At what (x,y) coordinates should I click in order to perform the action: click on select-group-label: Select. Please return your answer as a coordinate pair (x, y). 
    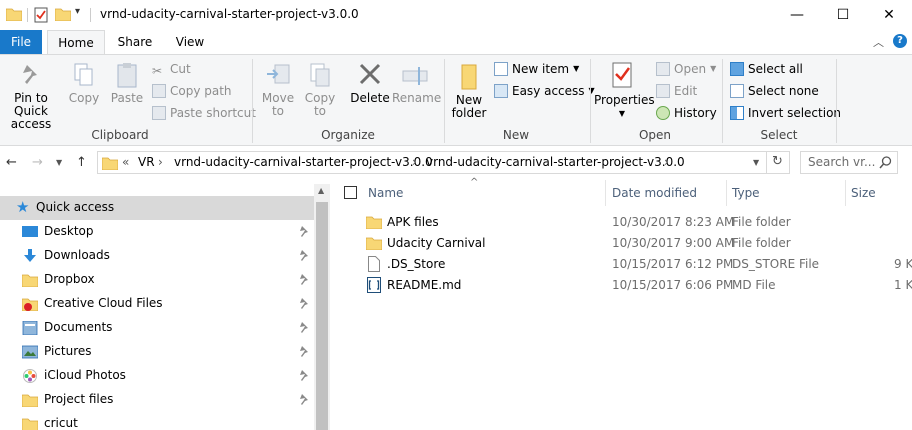
    Looking at the image, I should click on (779, 135).